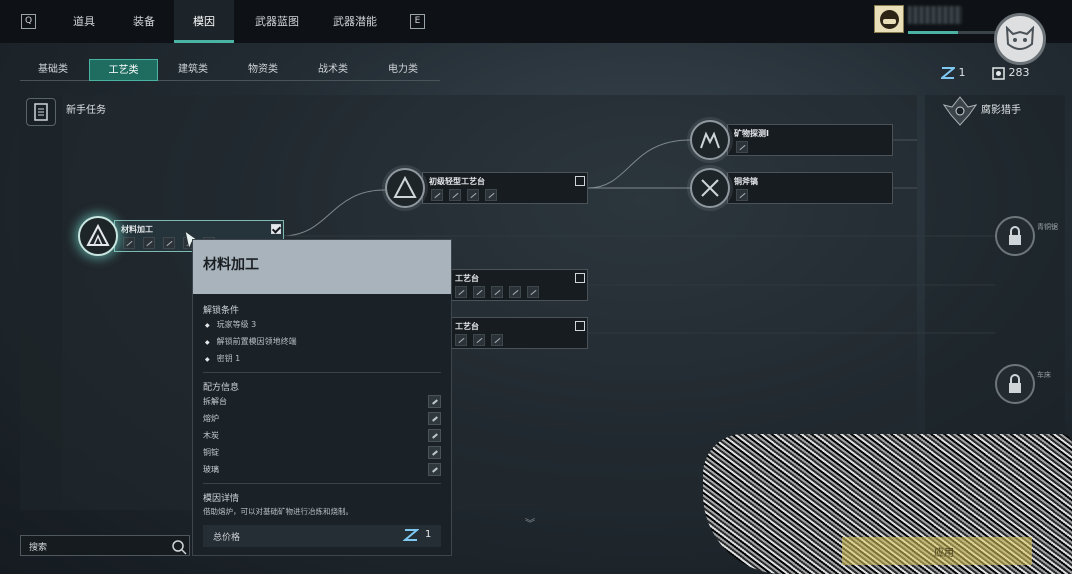 Image resolution: width=1072 pixels, height=574 pixels. What do you see at coordinates (322, 536) in the screenshot?
I see `total-price-row: 总价格 1` at bounding box center [322, 536].